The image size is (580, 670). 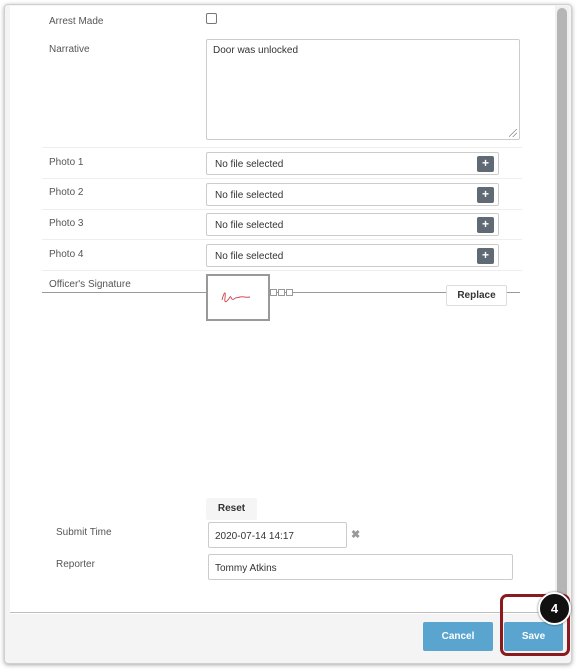 I want to click on signature-label: Officer's Signature, so click(x=90, y=284).